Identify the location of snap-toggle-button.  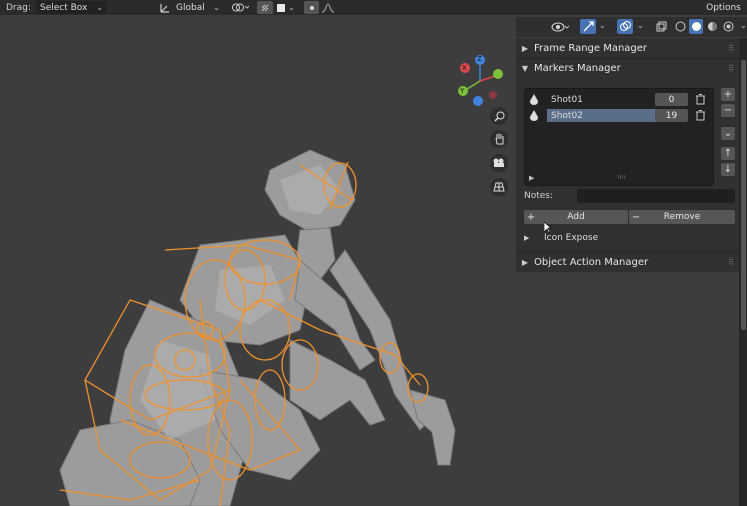
(265, 7).